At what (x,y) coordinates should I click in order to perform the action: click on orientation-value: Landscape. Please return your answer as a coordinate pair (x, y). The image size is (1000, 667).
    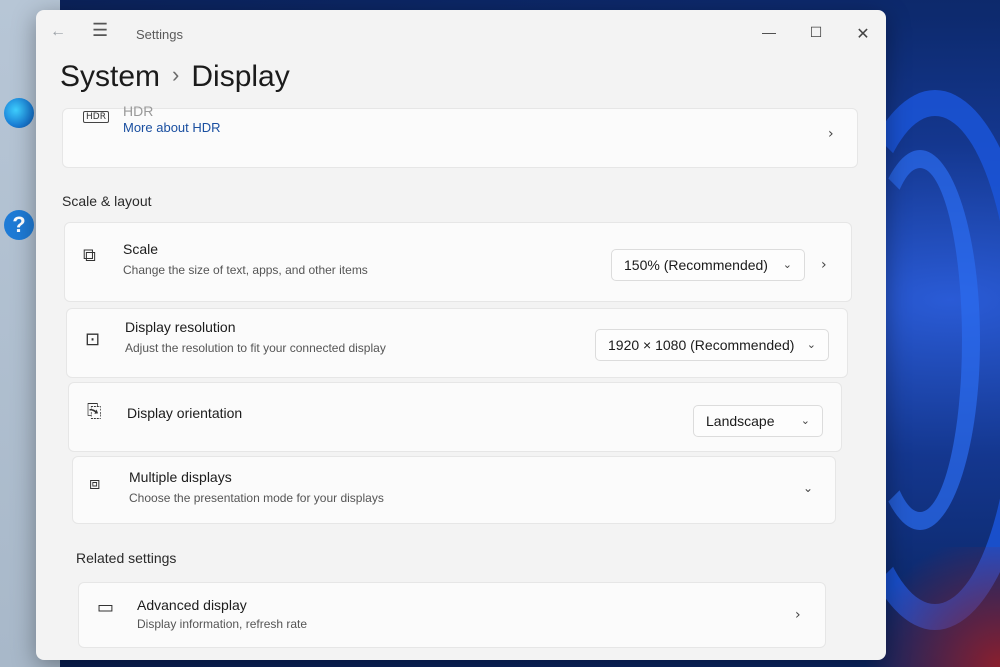
    Looking at the image, I should click on (740, 421).